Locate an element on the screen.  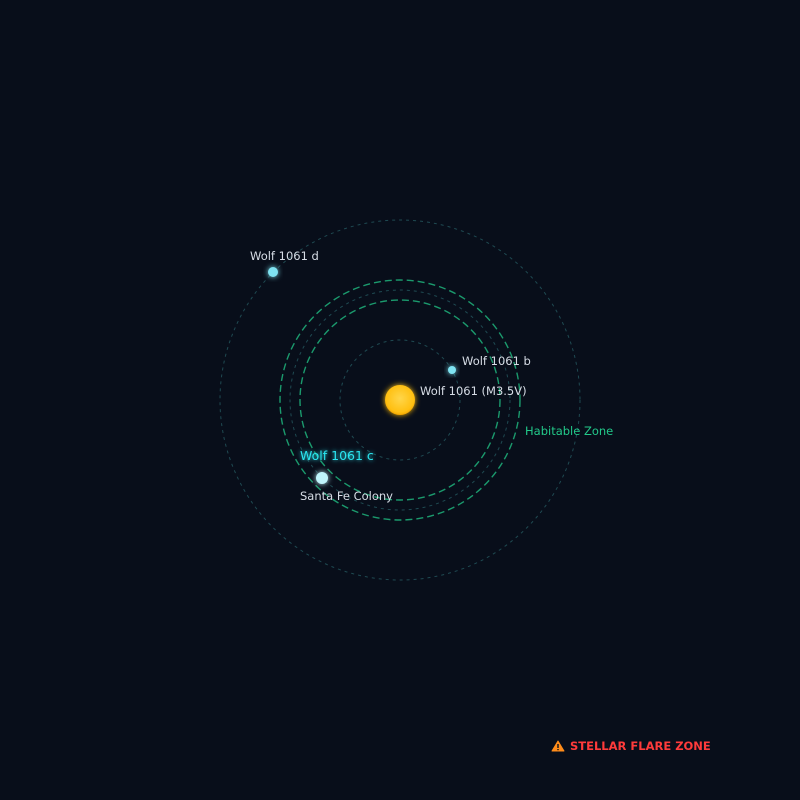
warning-text: STELLAR FLARE ZONE is located at coordinates (640, 746).